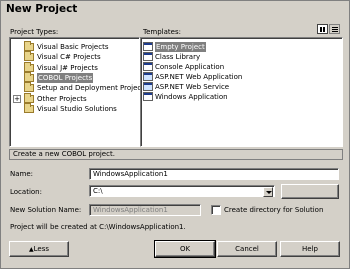 The width and height of the screenshot is (350, 269). Describe the element at coordinates (310, 249) in the screenshot. I see `help-button: Help` at that location.